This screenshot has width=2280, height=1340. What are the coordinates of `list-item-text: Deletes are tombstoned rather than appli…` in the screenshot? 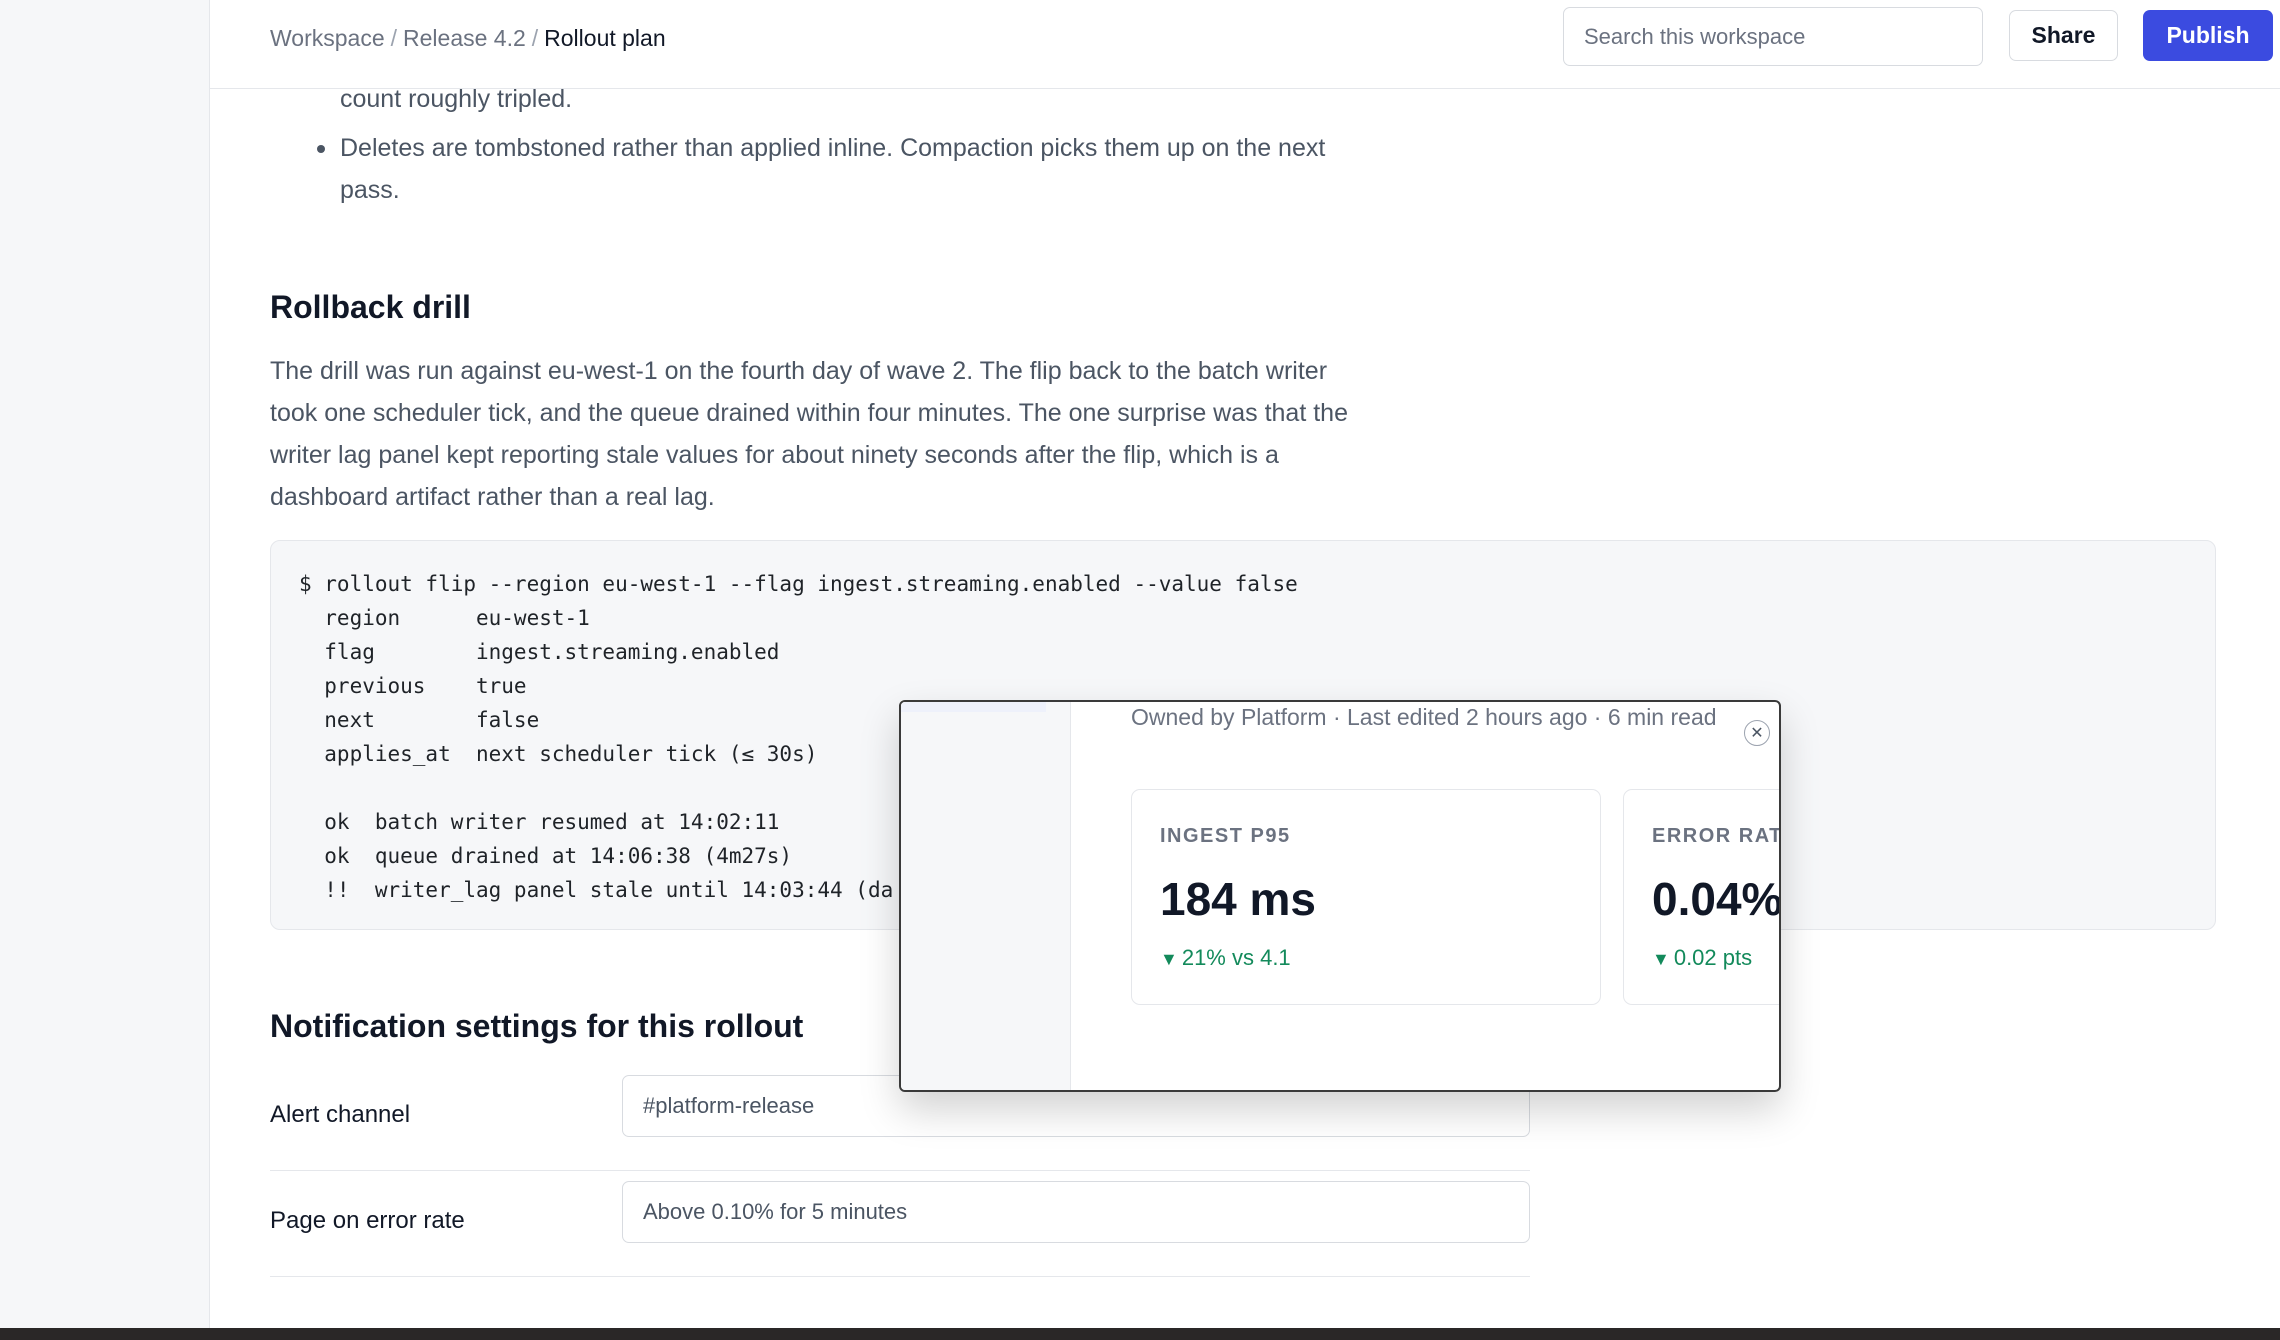 It's located at (833, 169).